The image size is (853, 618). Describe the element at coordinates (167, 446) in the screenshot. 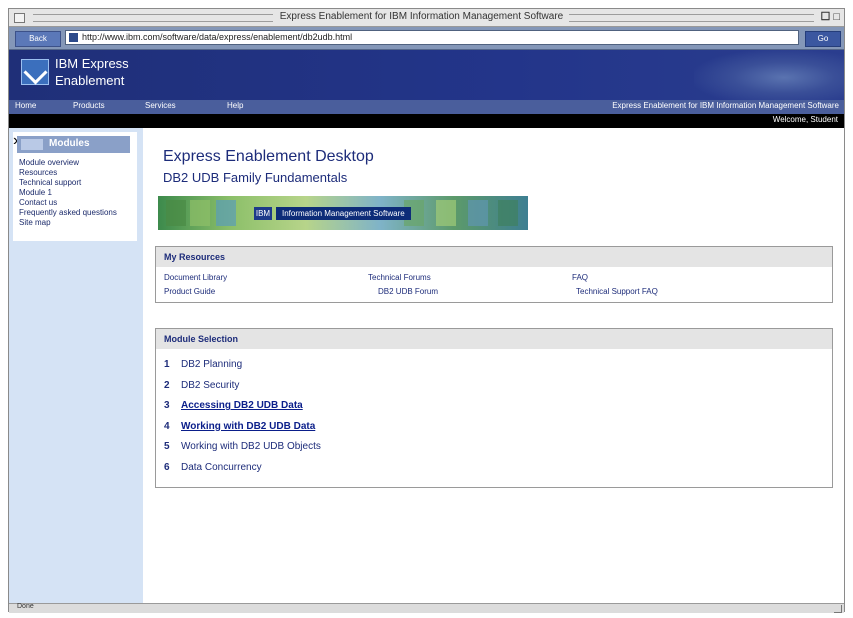

I see `module-number: 5` at that location.